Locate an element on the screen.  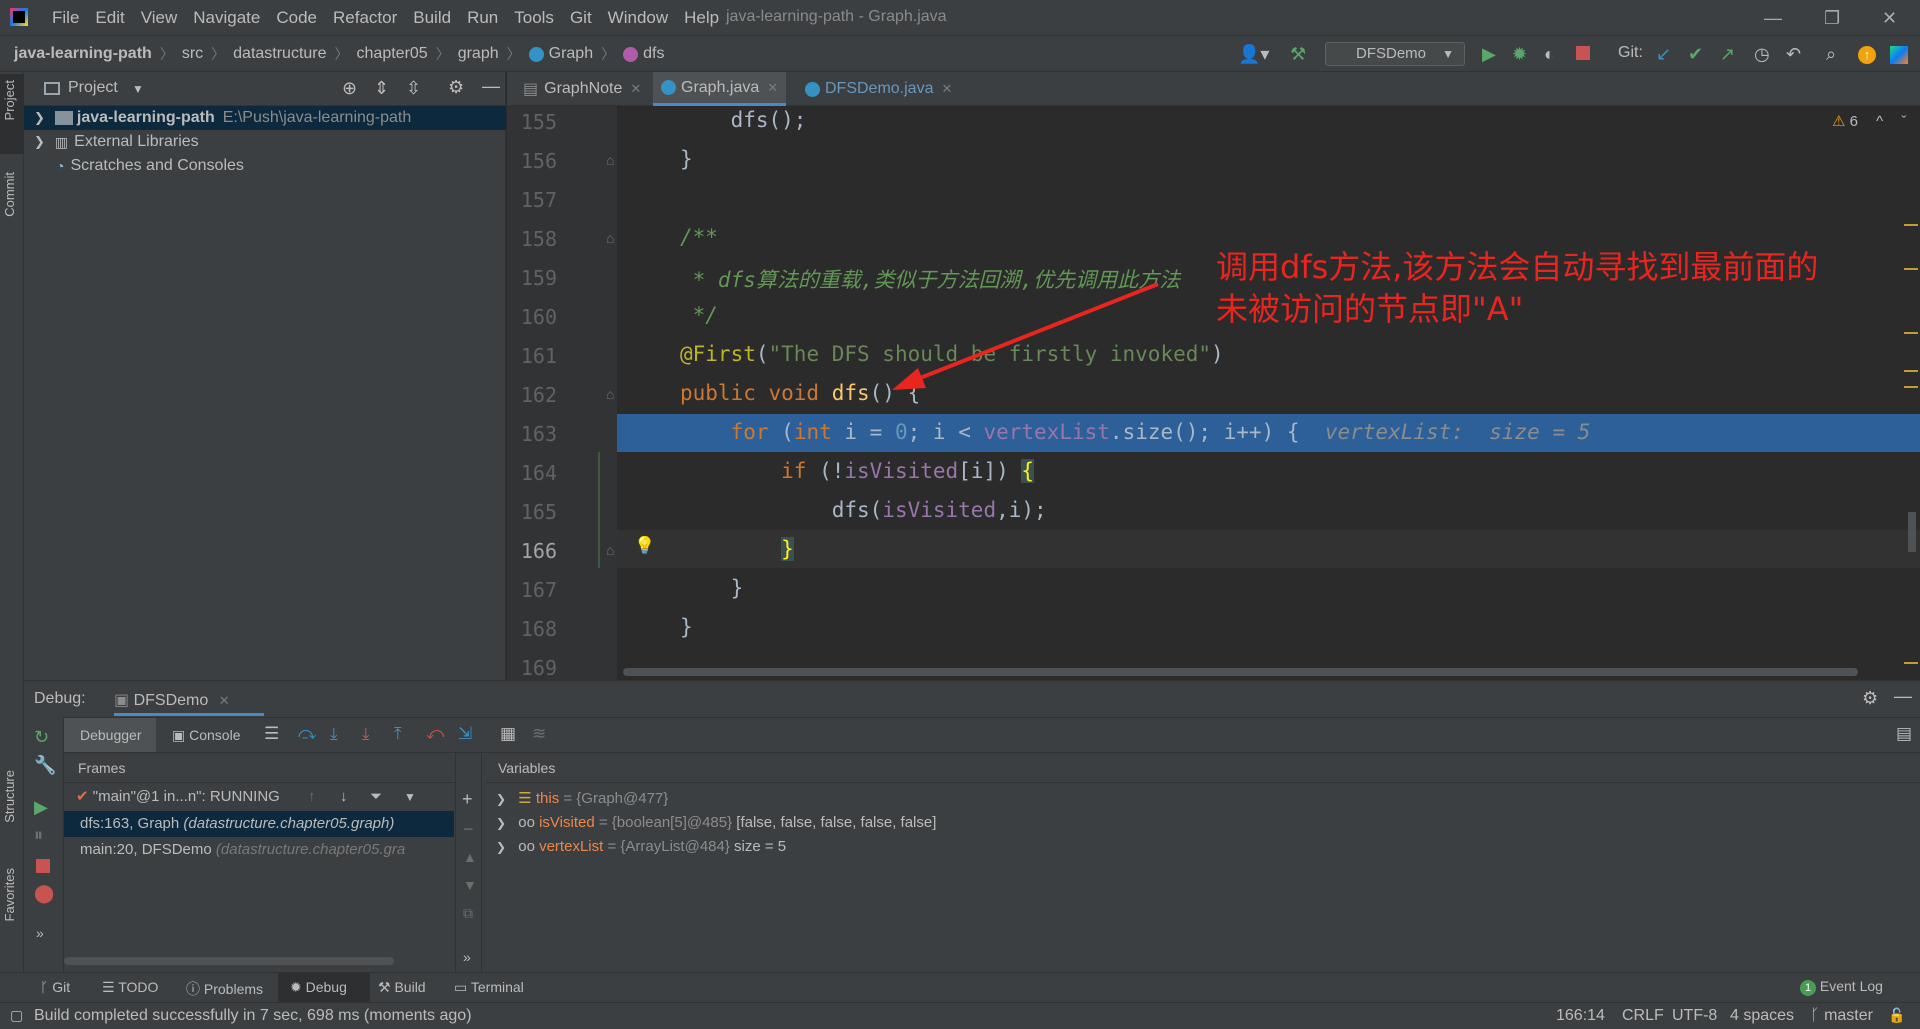
toolbox-icon is located at coordinates (1899, 55).